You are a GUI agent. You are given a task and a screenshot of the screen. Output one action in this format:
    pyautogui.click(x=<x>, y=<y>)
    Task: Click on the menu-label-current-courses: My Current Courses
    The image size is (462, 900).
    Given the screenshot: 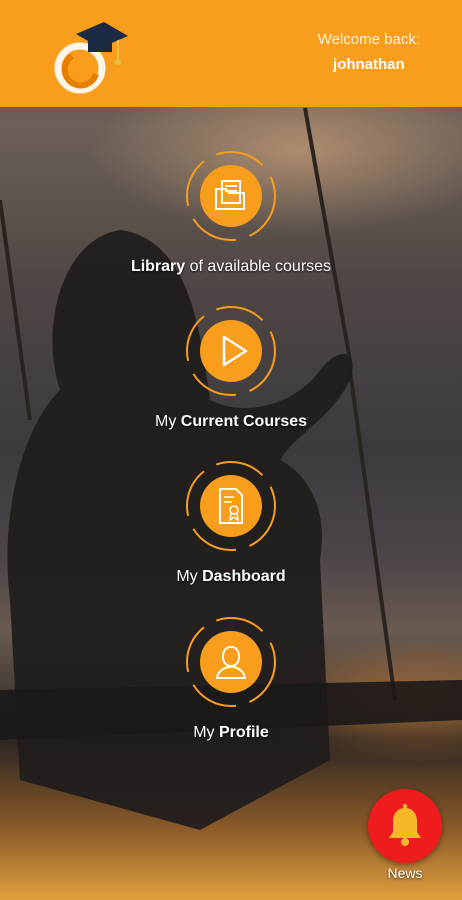 What is the action you would take?
    pyautogui.click(x=231, y=421)
    